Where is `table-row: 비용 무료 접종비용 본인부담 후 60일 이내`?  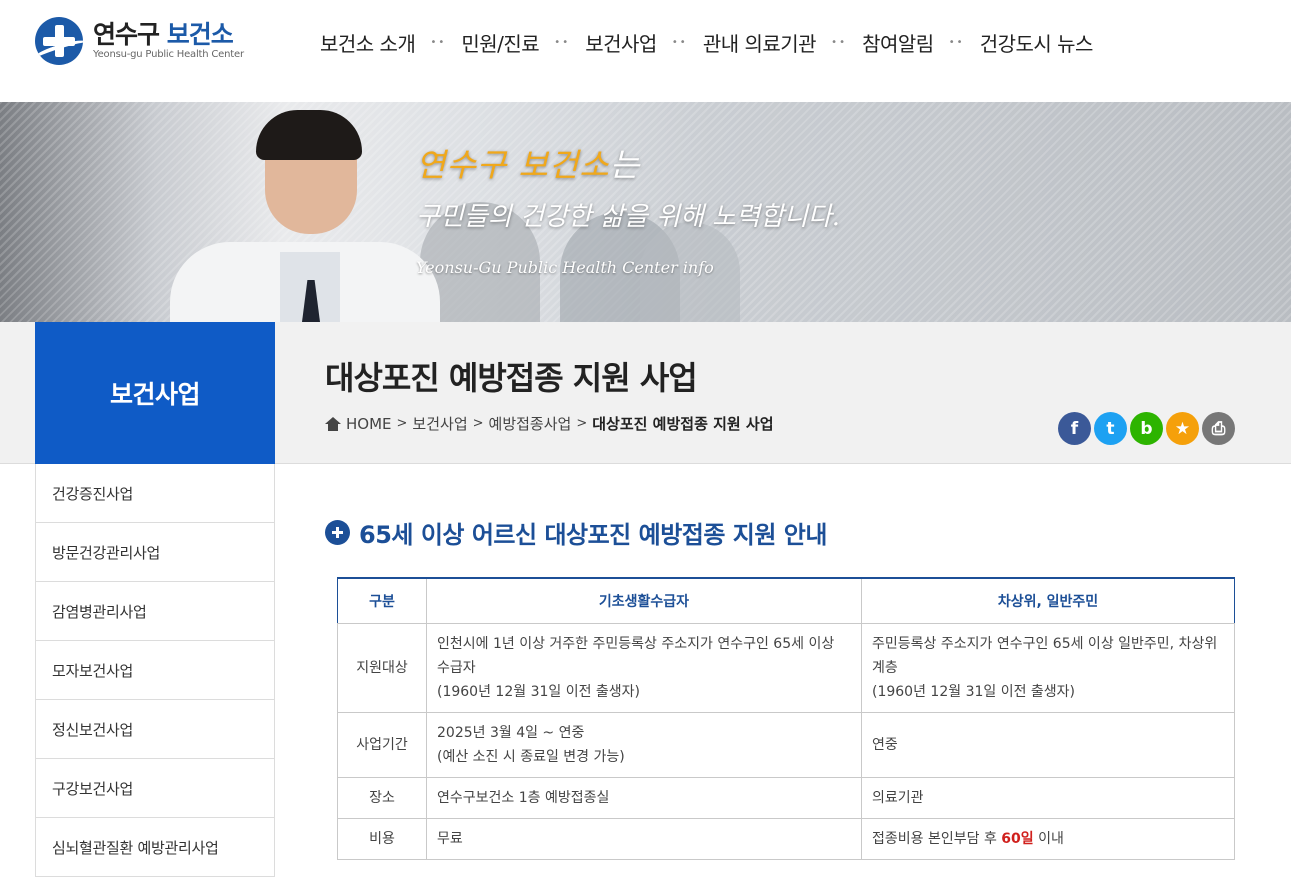 table-row: 비용 무료 접종비용 본인부담 후 60일 이내 is located at coordinates (786, 838).